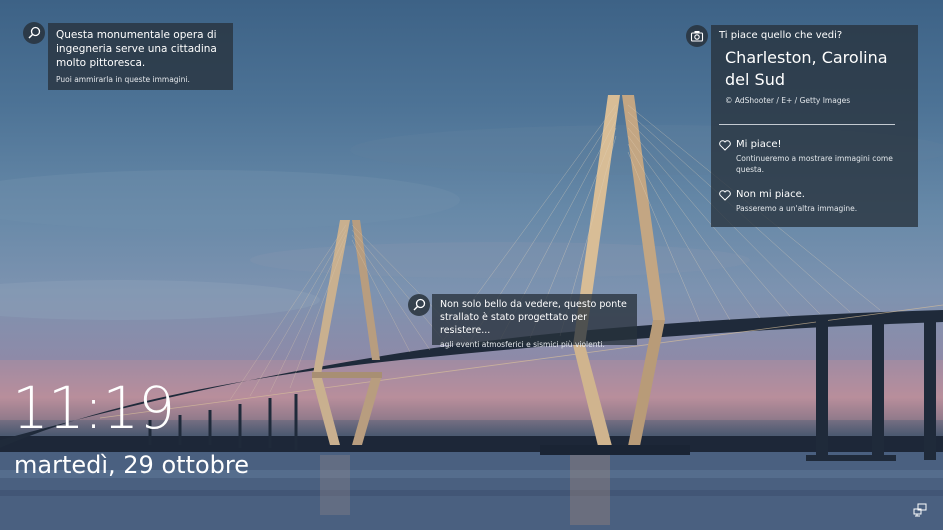 The width and height of the screenshot is (943, 530). I want to click on spotlight-location: Charleston, Carolina del Sud, so click(806, 68).